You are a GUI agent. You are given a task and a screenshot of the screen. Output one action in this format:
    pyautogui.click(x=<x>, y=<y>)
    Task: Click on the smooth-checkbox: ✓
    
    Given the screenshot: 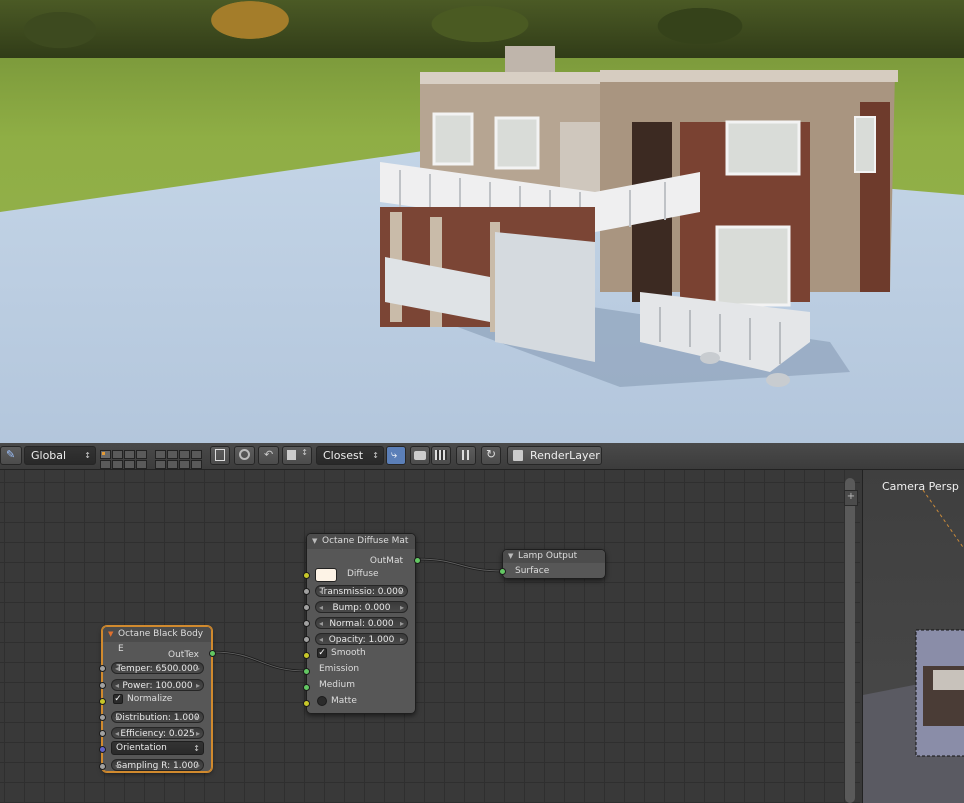 What is the action you would take?
    pyautogui.click(x=322, y=653)
    